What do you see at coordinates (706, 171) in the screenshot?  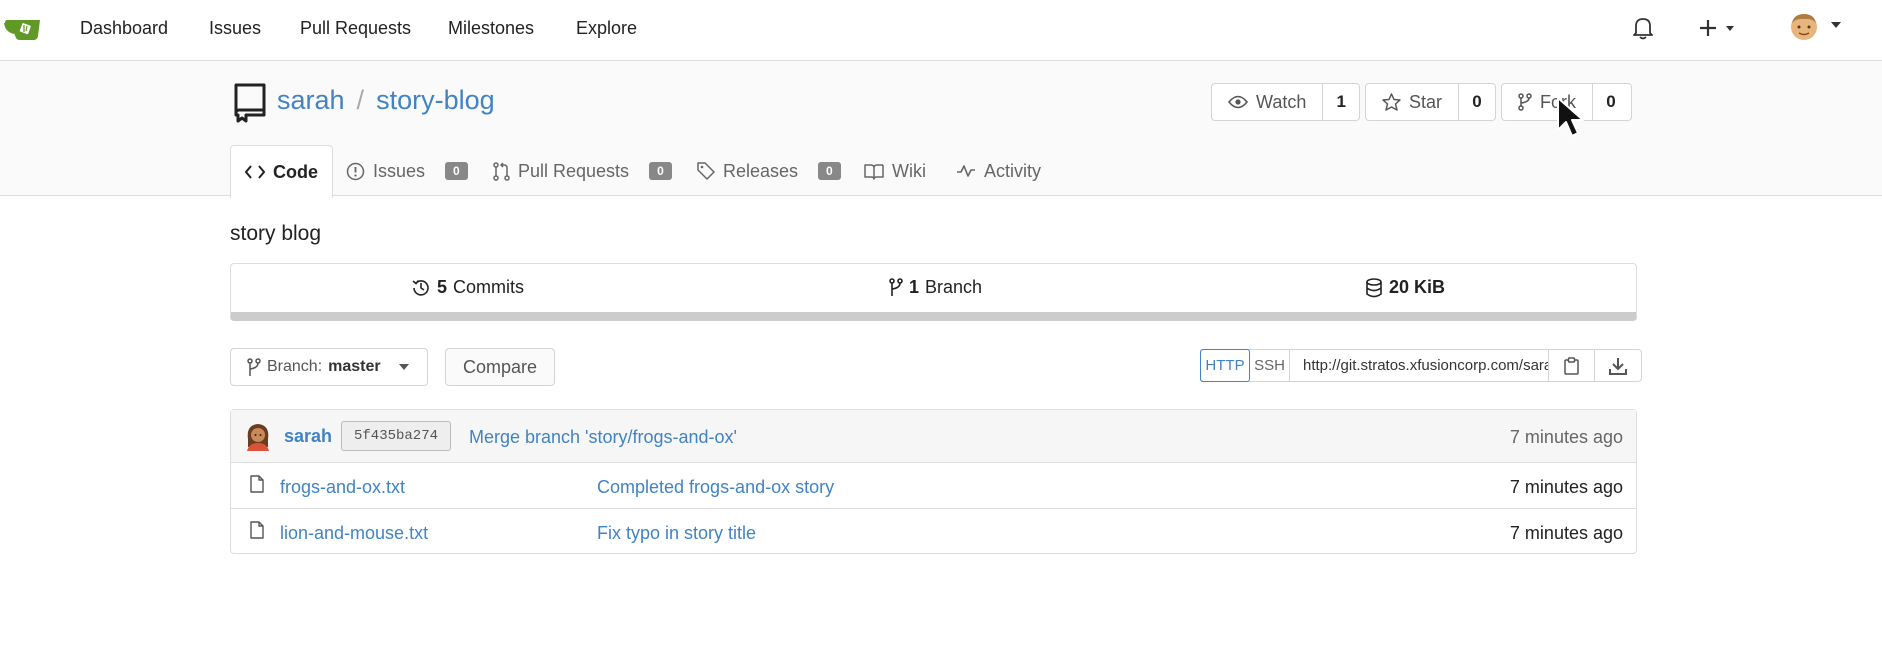 I see `tag-icon` at bounding box center [706, 171].